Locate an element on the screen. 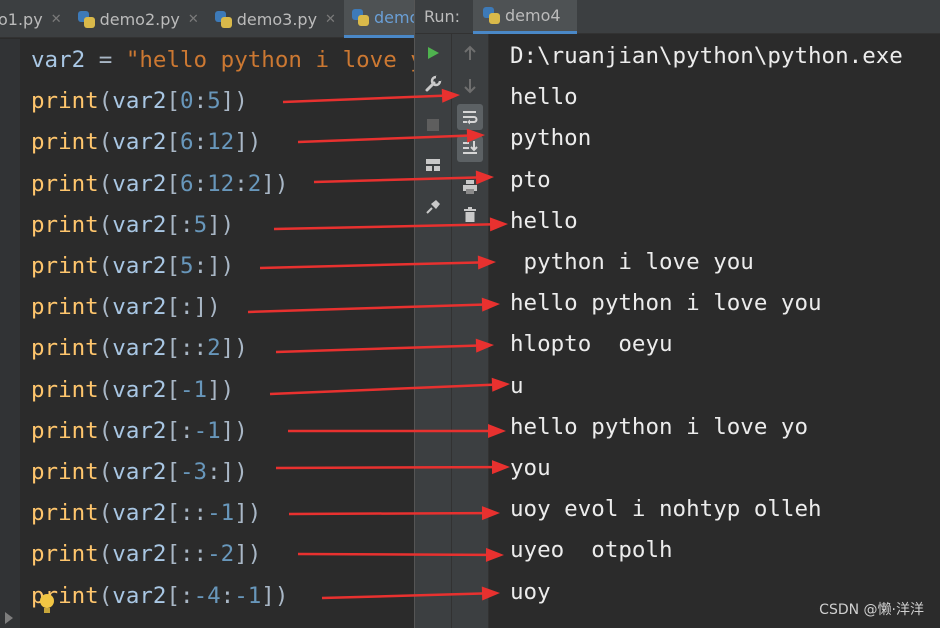  code-line: print(var2[:]) is located at coordinates (126, 307).